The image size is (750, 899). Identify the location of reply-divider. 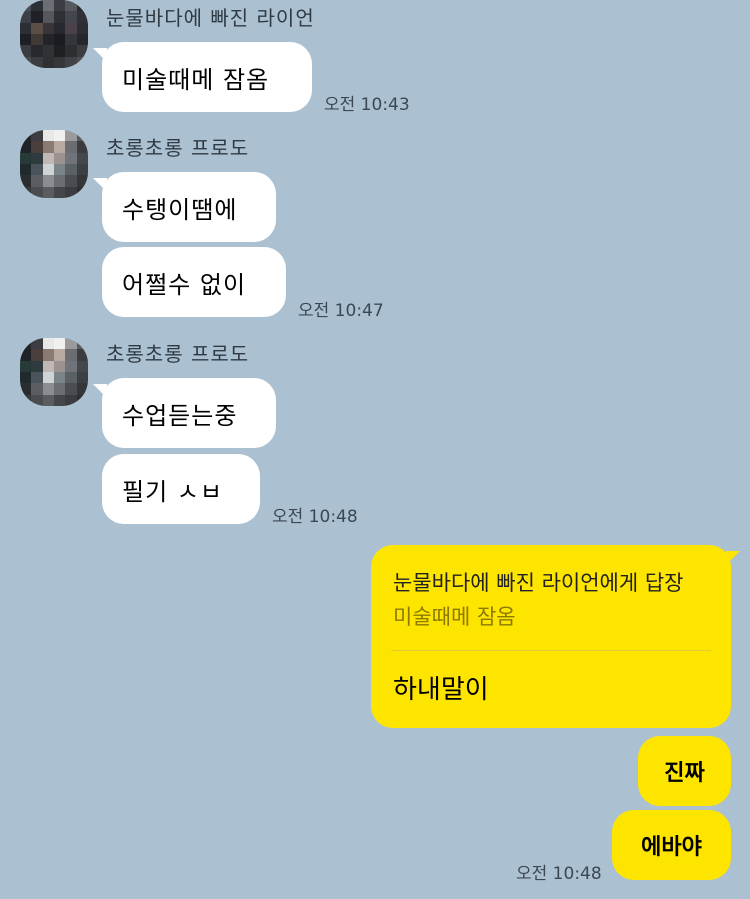
(551, 650).